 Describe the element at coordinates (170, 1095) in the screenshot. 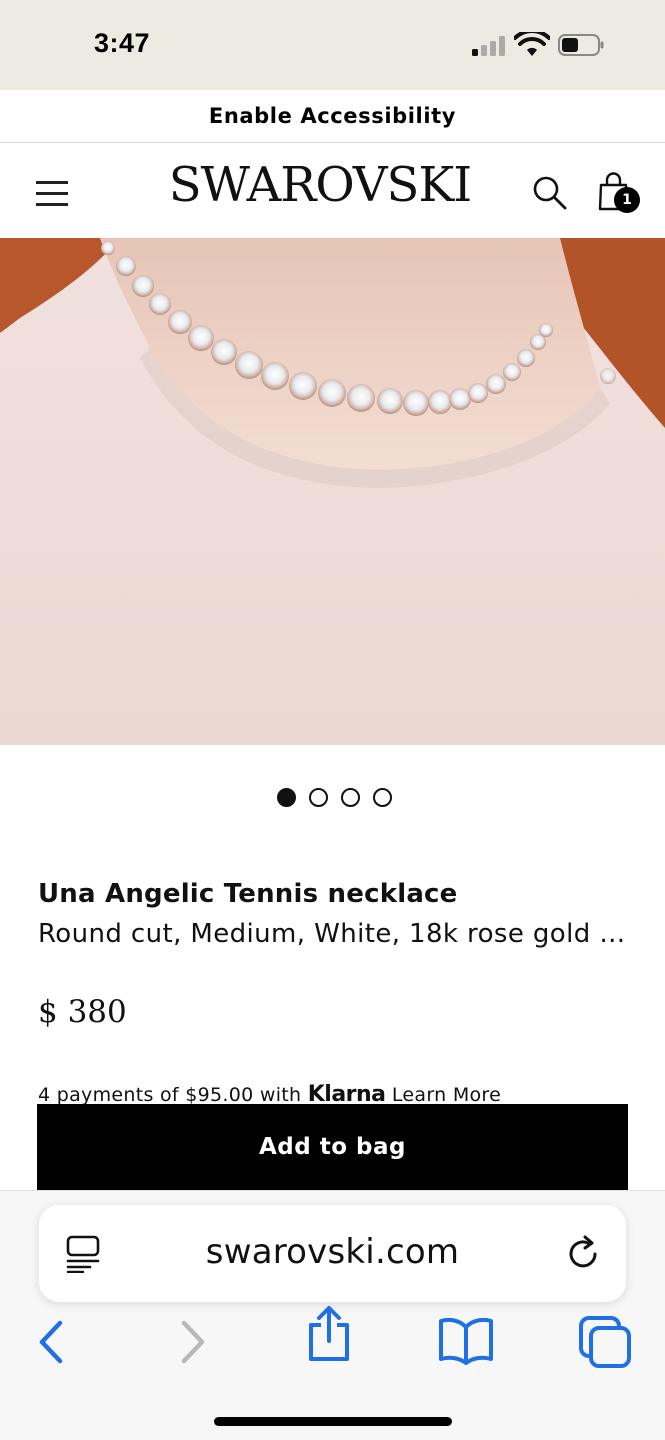

I see `klarna-text: 4 payments of $95.00 with` at that location.